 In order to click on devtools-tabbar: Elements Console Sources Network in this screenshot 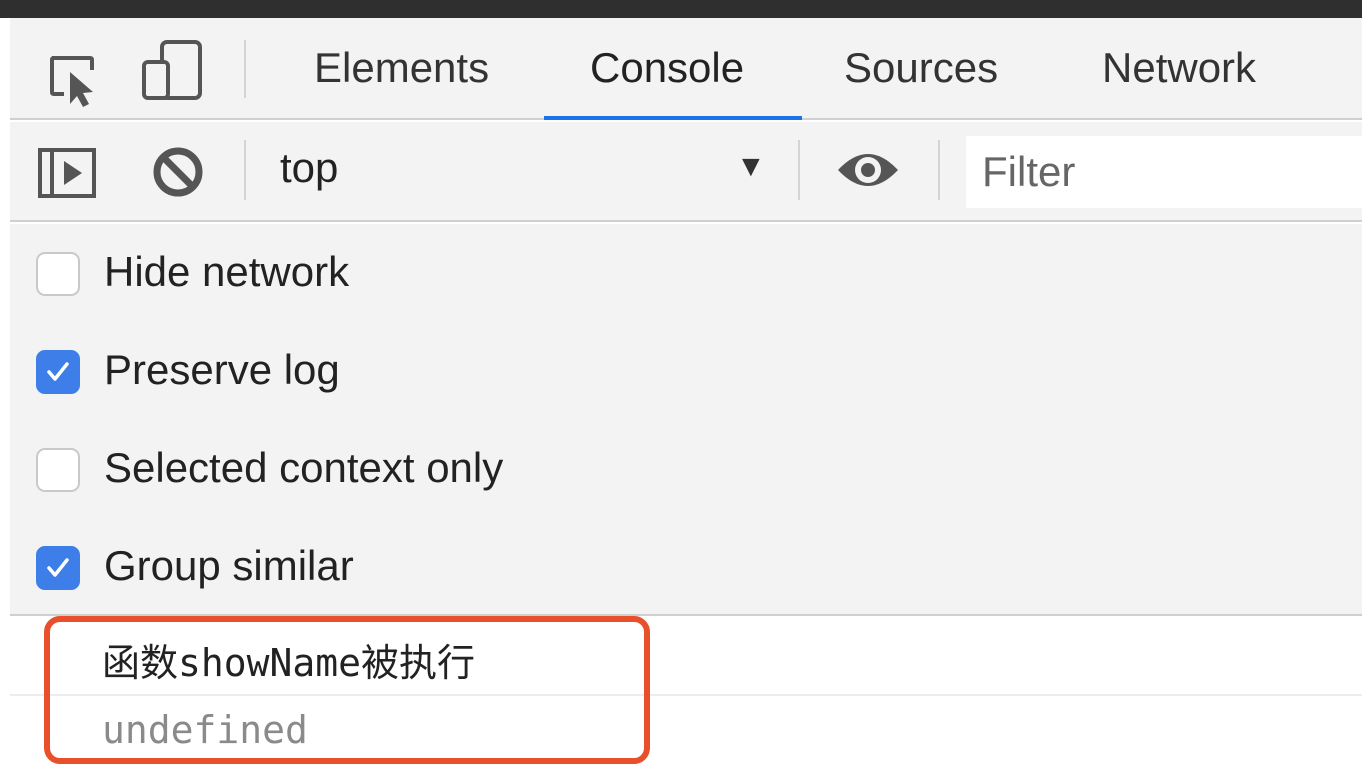, I will do `click(686, 69)`.